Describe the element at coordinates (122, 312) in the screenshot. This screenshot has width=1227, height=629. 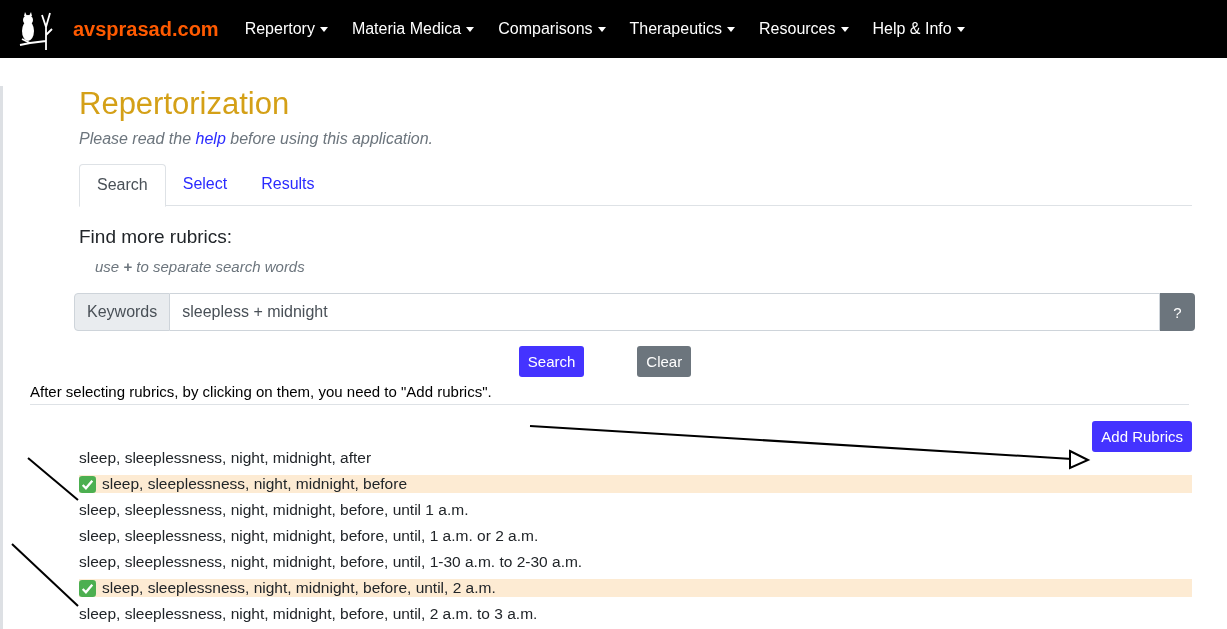
I see `keywords-label: Keywords` at that location.